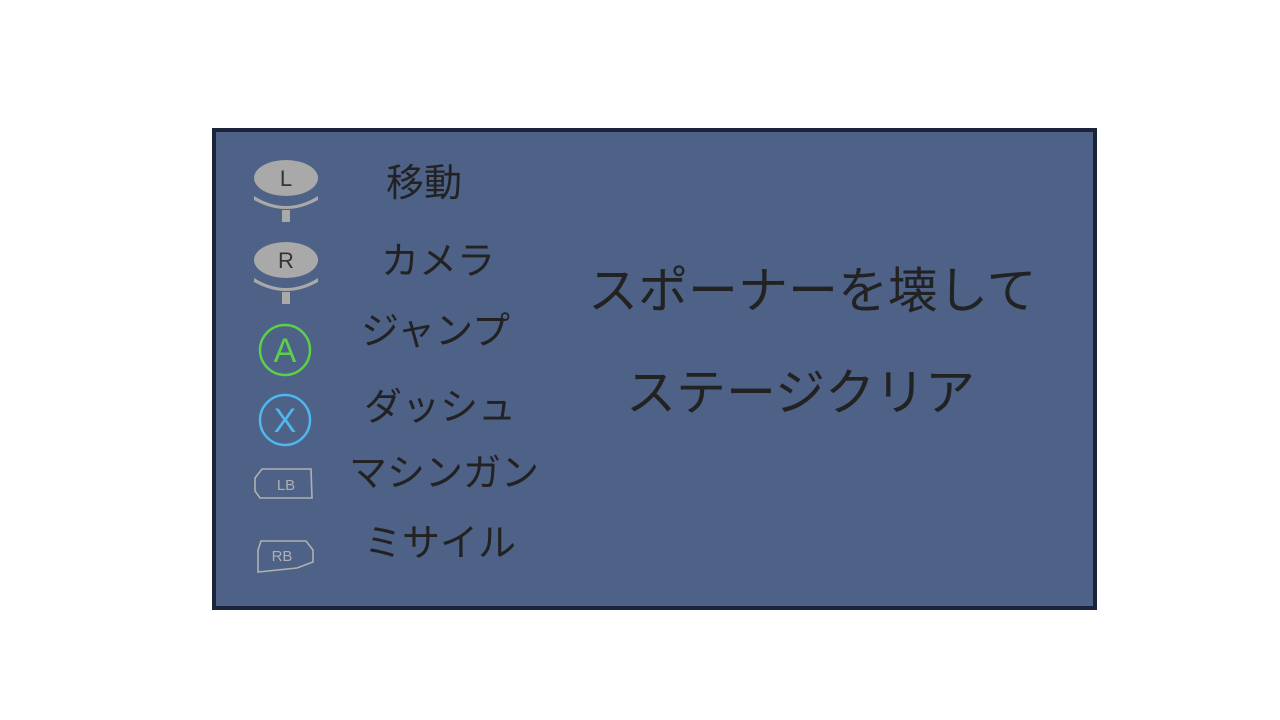 The width and height of the screenshot is (1280, 720). I want to click on lb-button-icon: LB, so click(283, 483).